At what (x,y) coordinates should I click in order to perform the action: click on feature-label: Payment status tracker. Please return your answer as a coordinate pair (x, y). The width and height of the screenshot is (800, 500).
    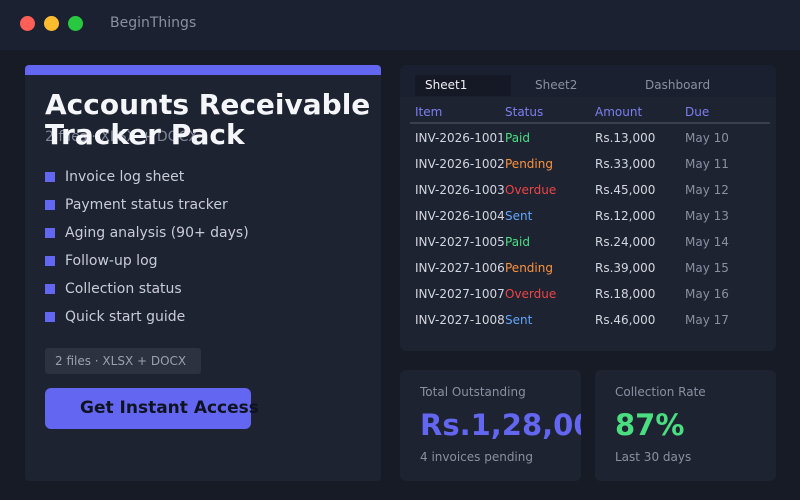
    Looking at the image, I should click on (146, 205).